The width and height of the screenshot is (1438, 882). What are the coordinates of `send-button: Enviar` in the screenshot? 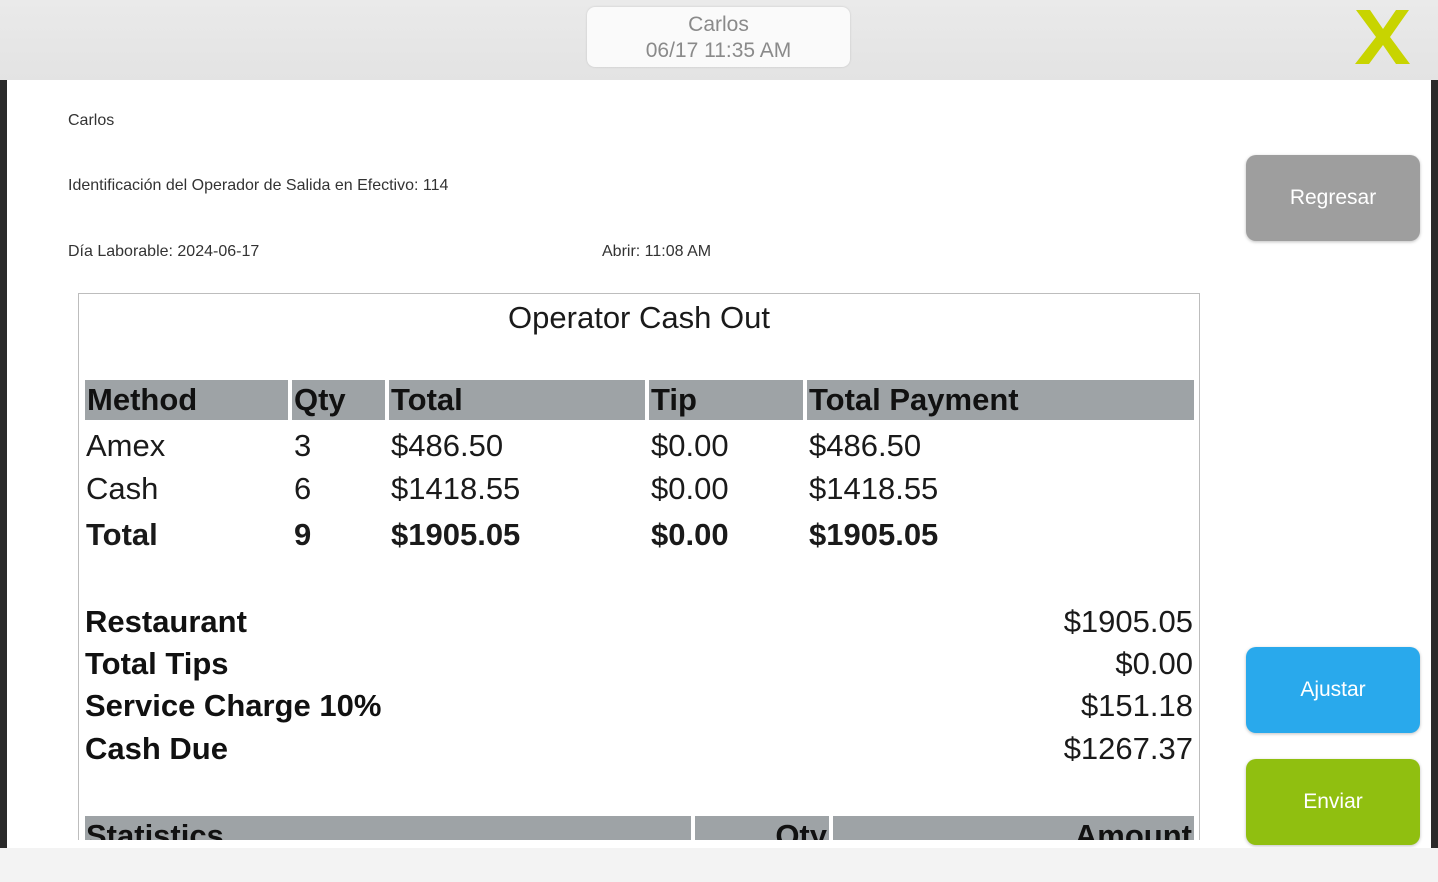 It's located at (1333, 802).